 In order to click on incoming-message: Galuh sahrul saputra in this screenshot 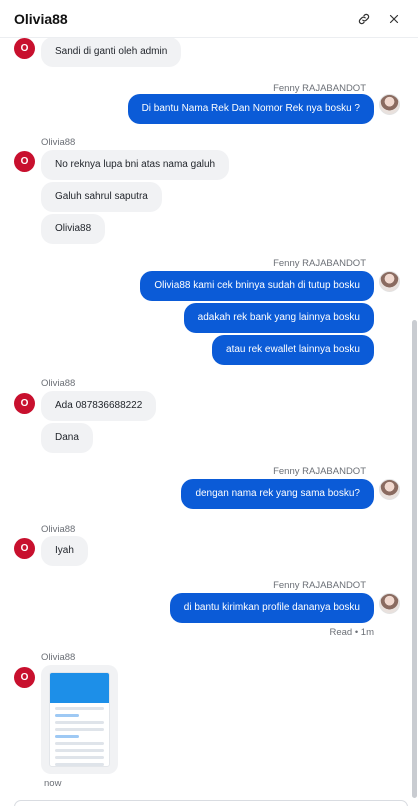, I will do `click(101, 197)`.